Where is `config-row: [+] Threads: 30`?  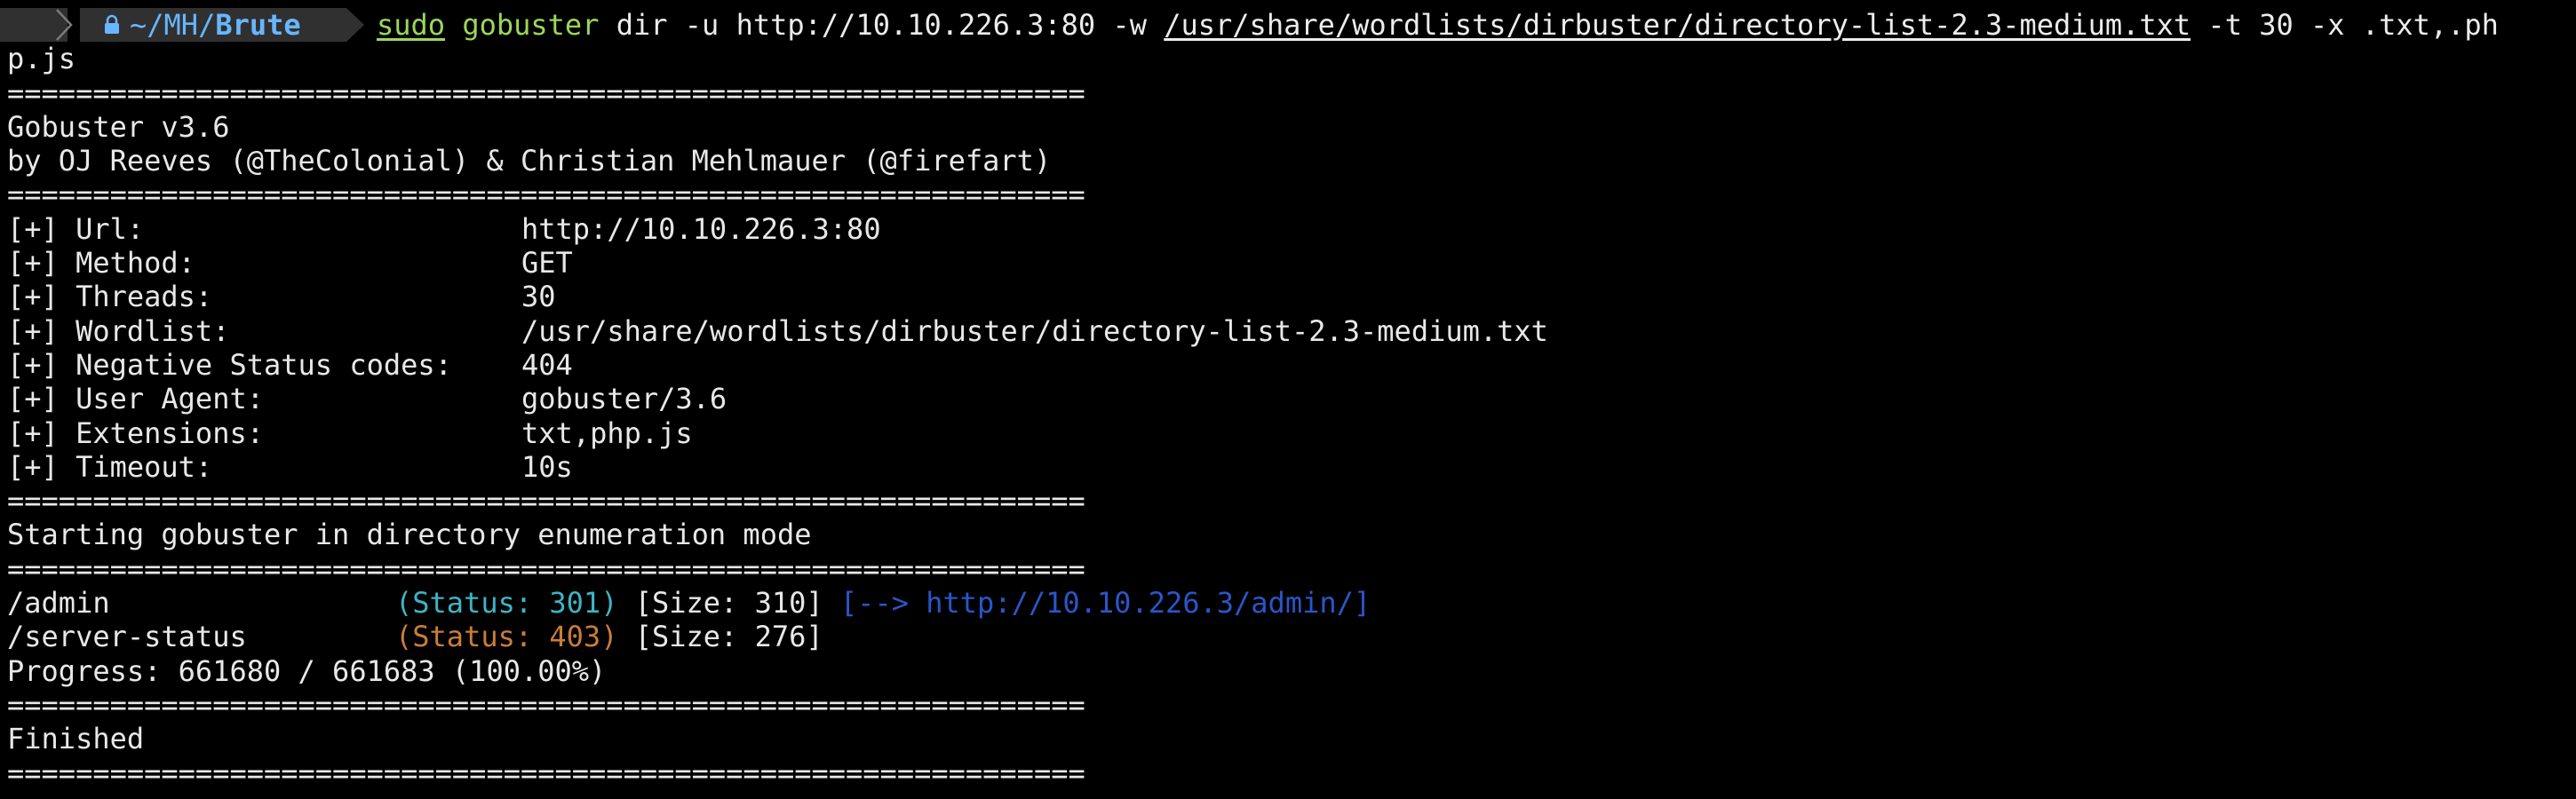
config-row: [+] Threads: 30 is located at coordinates (1288, 296).